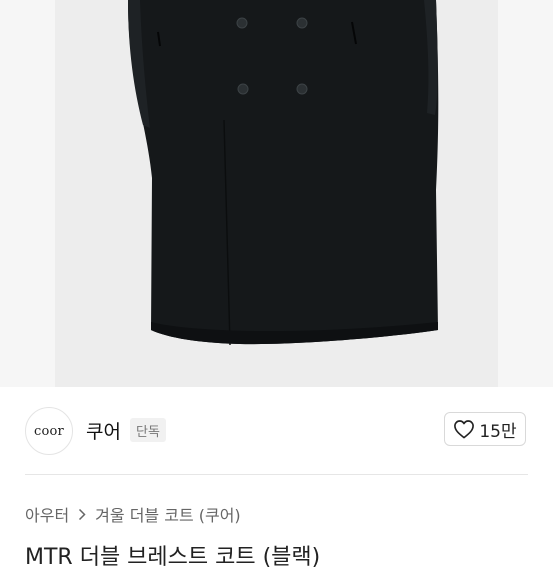 This screenshot has height=571, width=553. I want to click on brand-logo-text: coor, so click(49, 431).